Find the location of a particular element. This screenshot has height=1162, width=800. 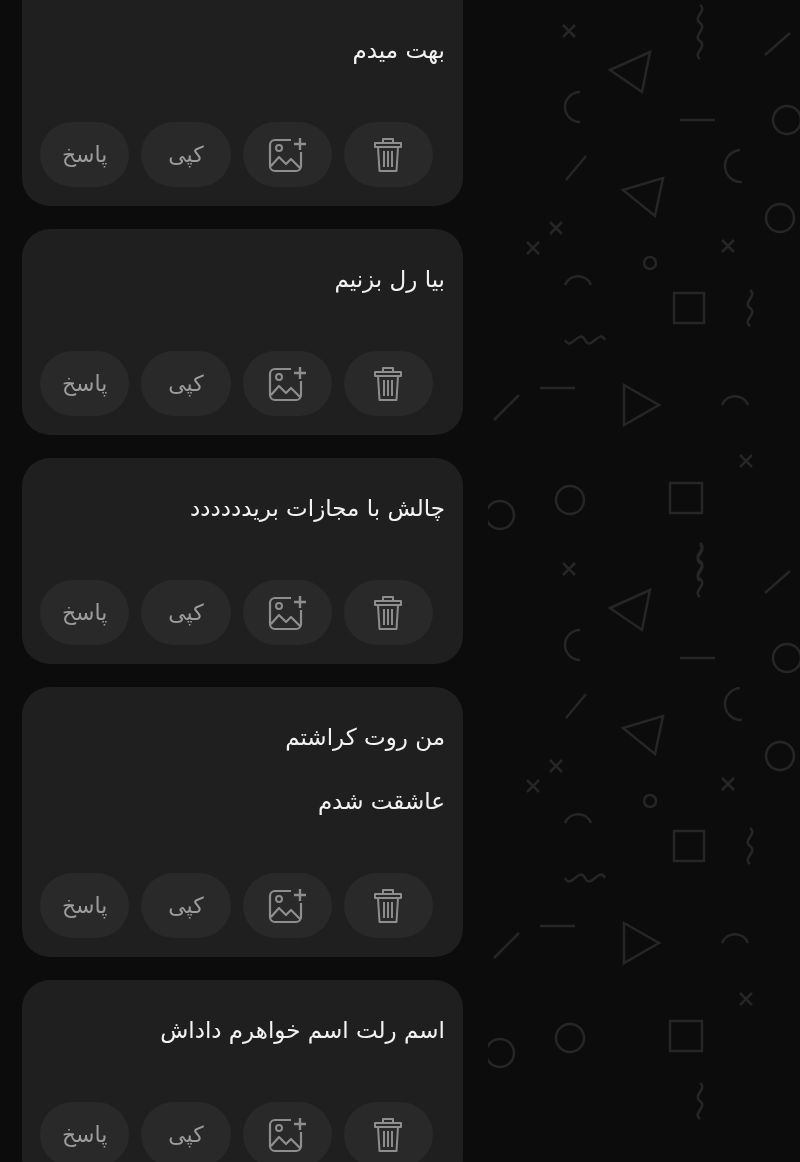

message-text: چالش با مجازات بریدددددد is located at coordinates (317, 509).